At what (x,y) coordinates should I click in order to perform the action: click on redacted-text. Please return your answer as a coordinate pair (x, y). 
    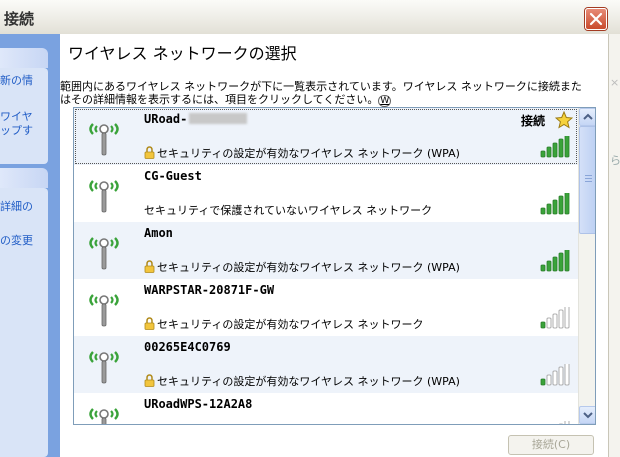
    Looking at the image, I should click on (218, 118).